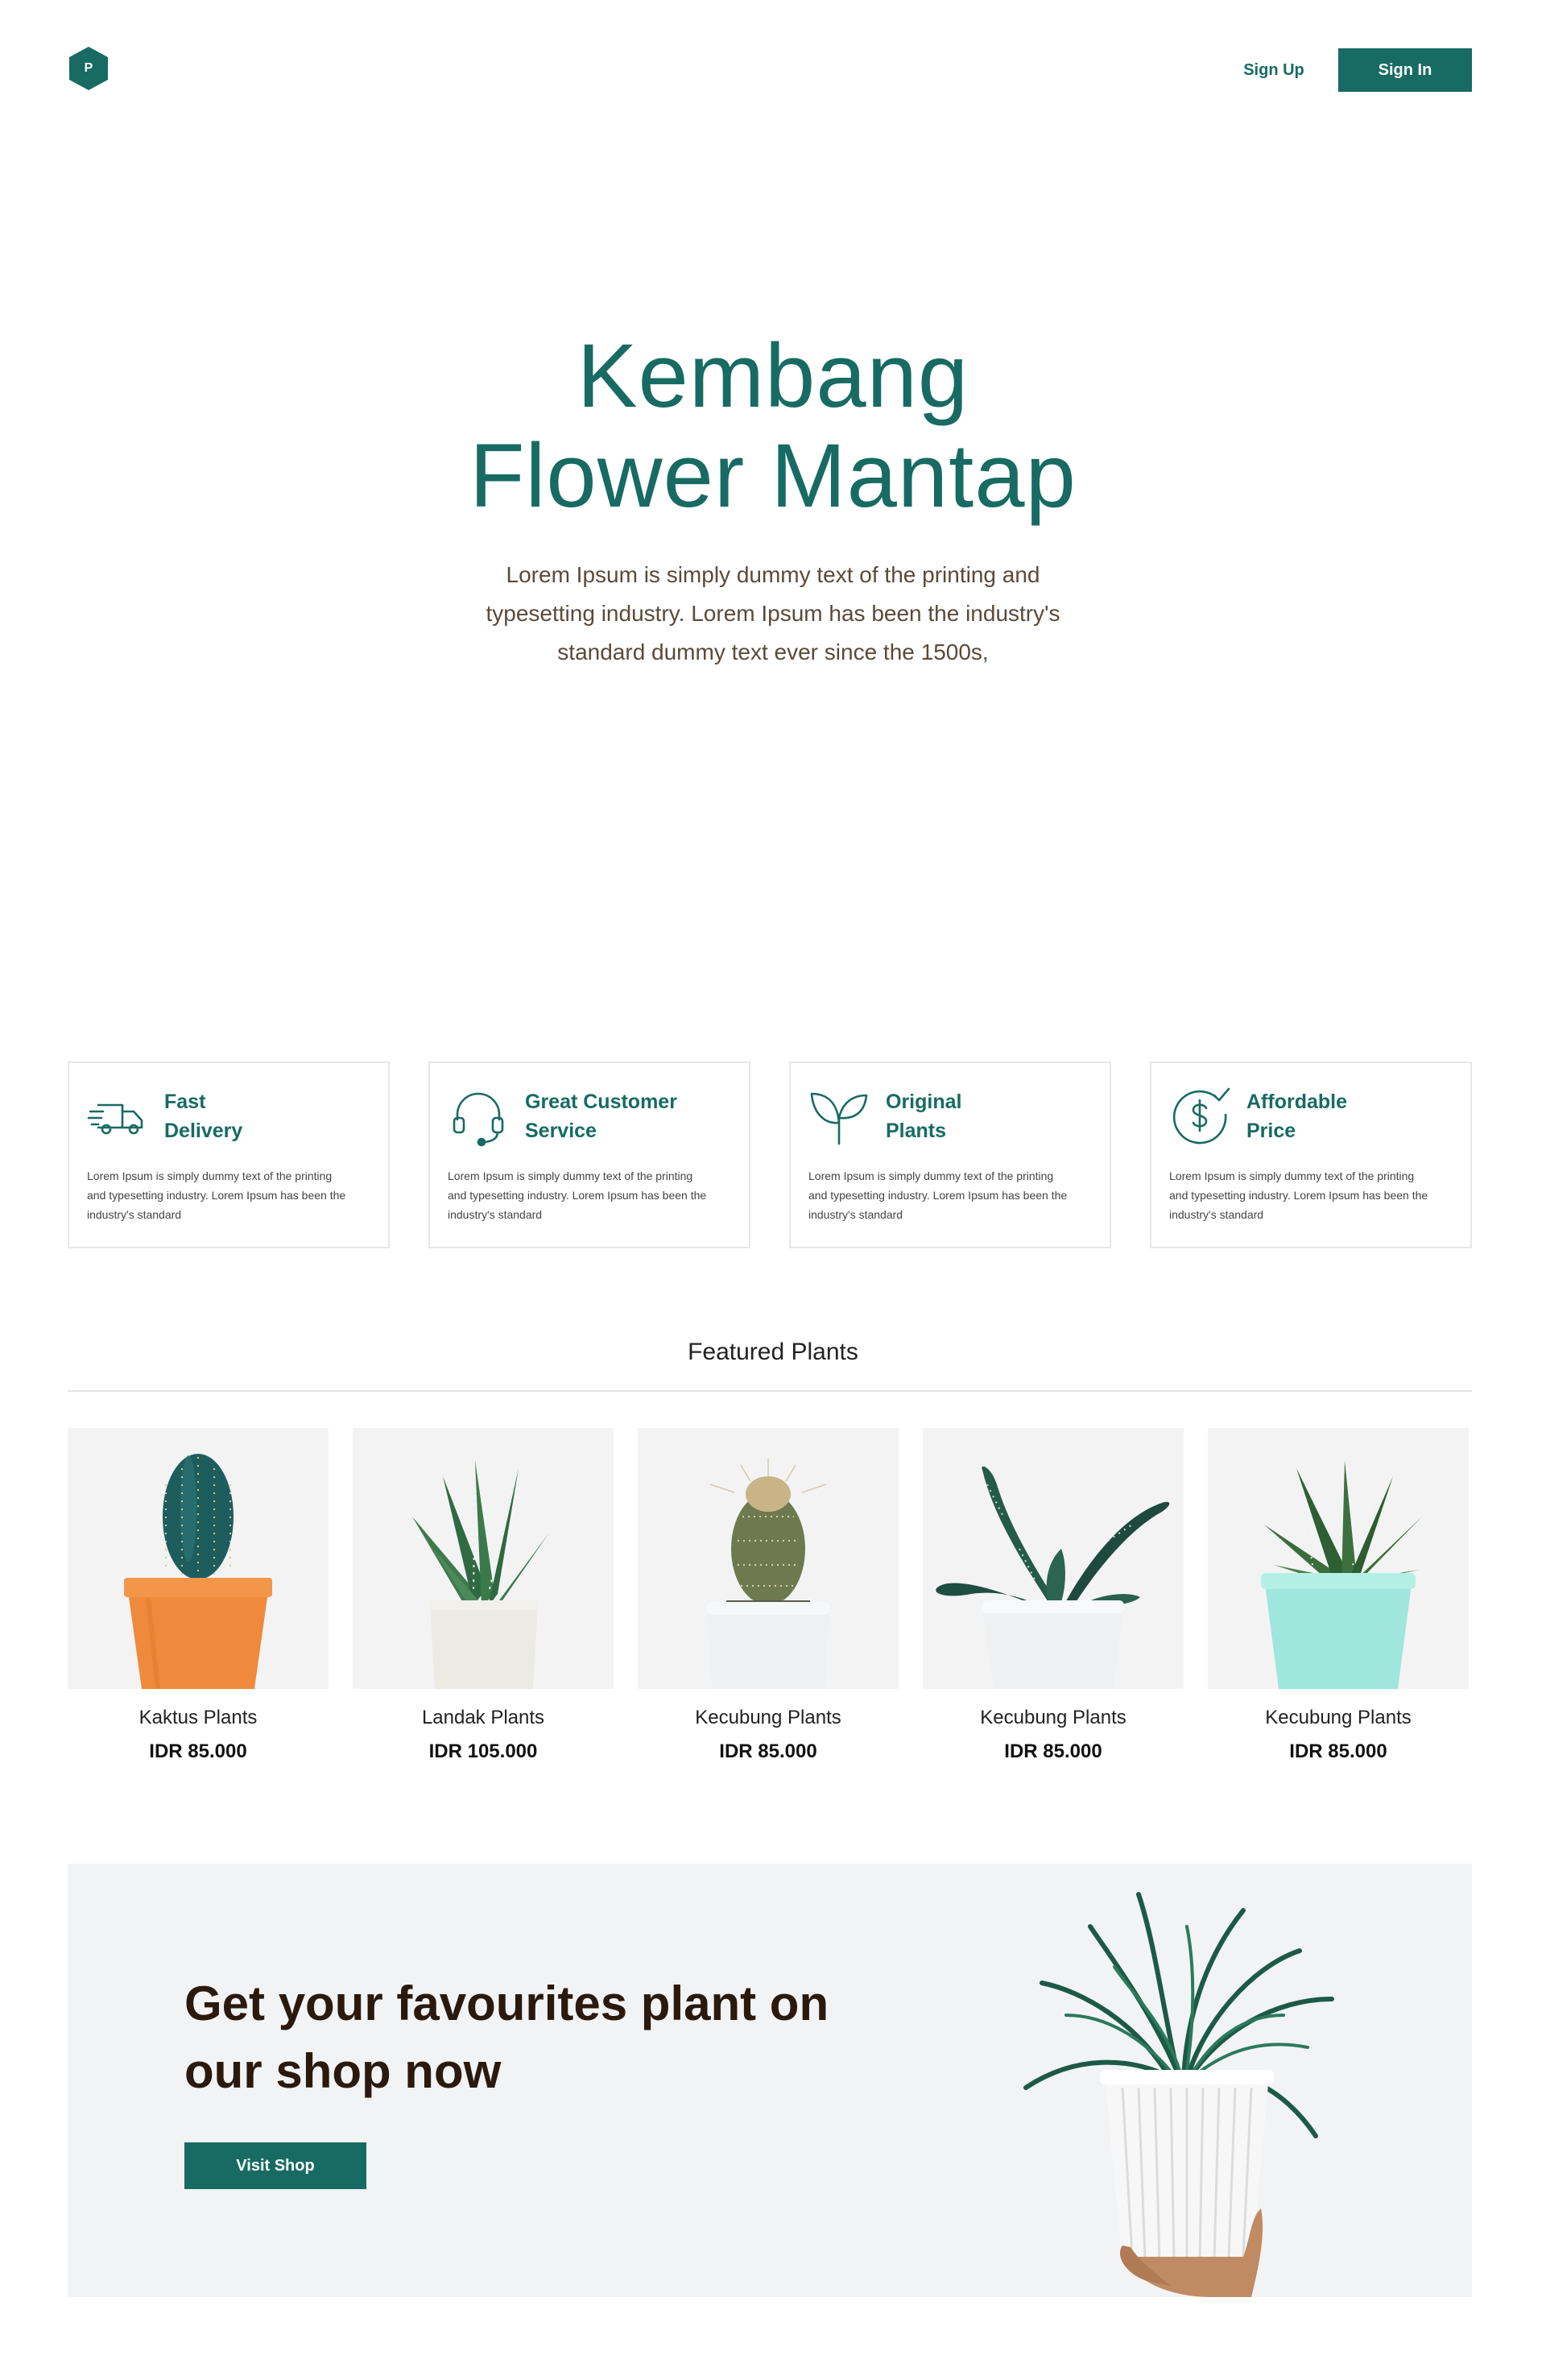 This screenshot has height=2380, width=1546. Describe the element at coordinates (994, 1116) in the screenshot. I see `feature-title: Original Plants` at that location.